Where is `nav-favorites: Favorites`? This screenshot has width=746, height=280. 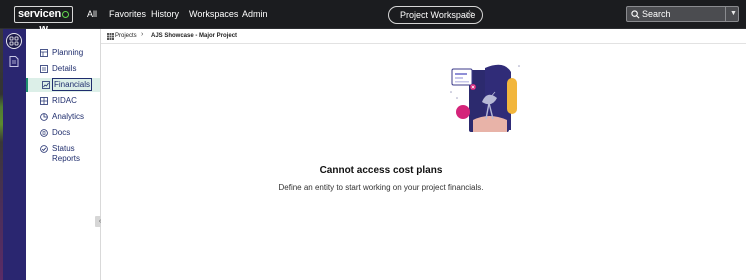 nav-favorites: Favorites is located at coordinates (127, 14).